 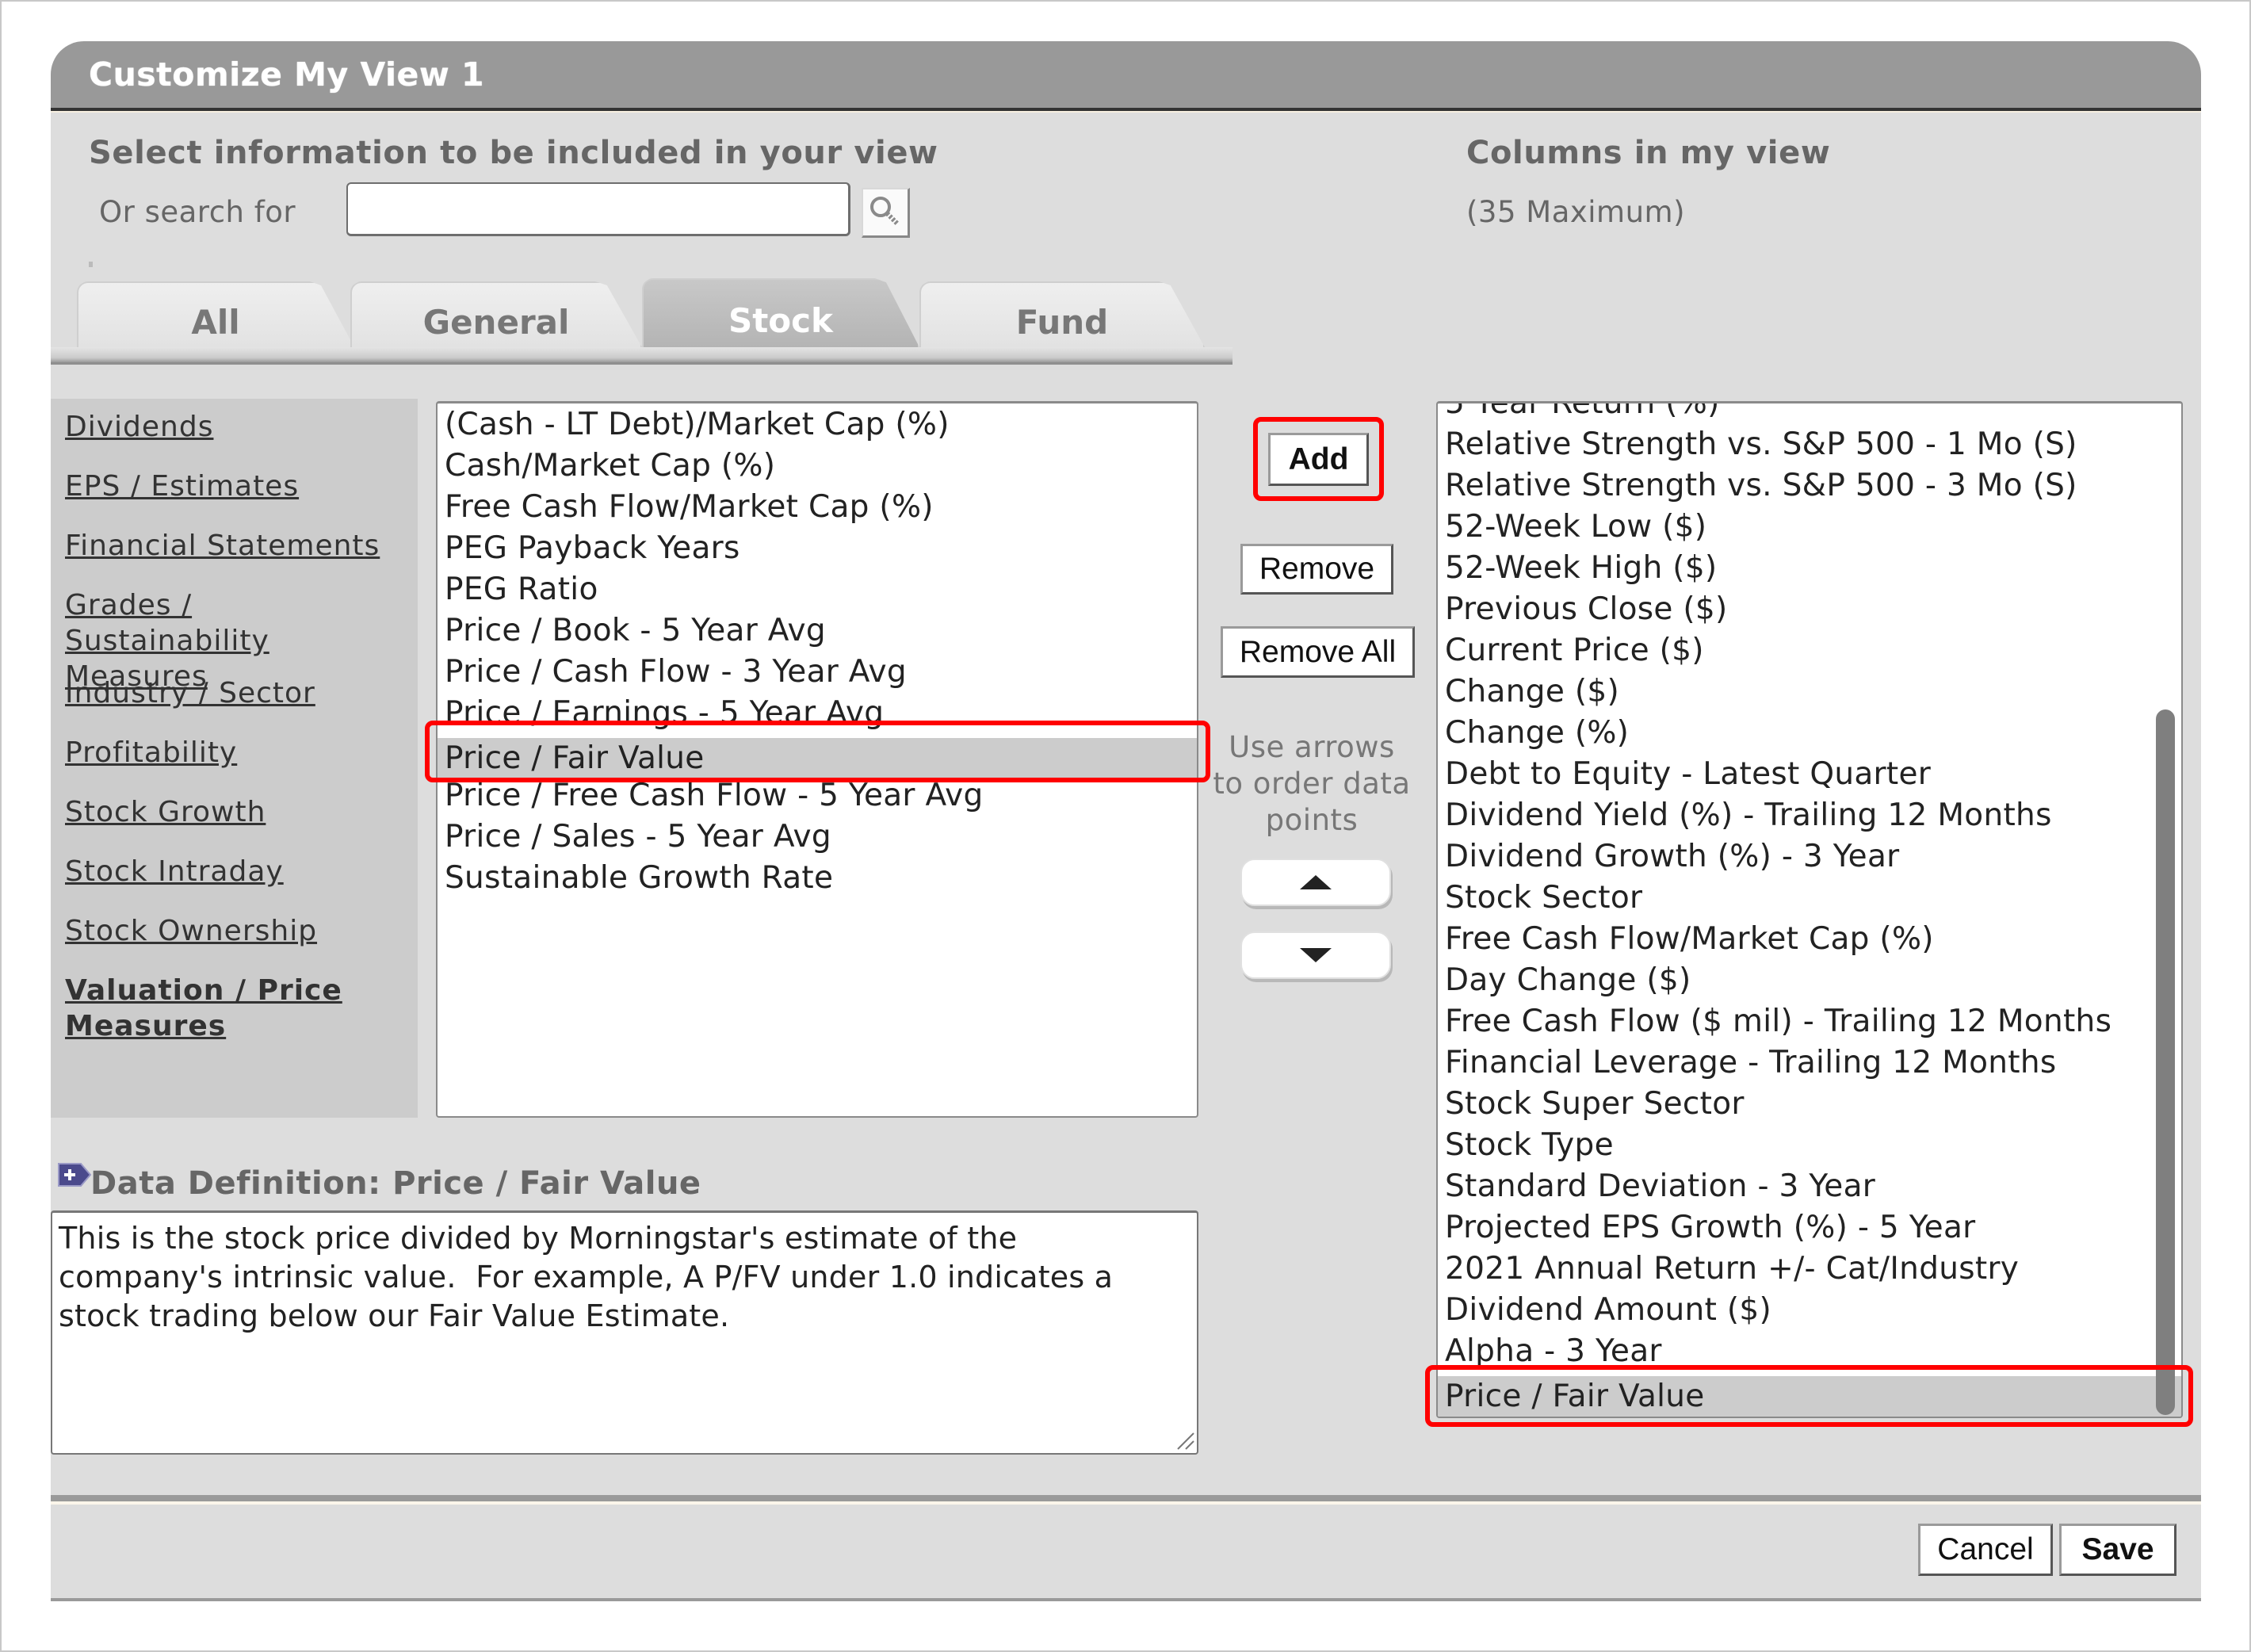 I want to click on search-label: Or search for, so click(x=197, y=212).